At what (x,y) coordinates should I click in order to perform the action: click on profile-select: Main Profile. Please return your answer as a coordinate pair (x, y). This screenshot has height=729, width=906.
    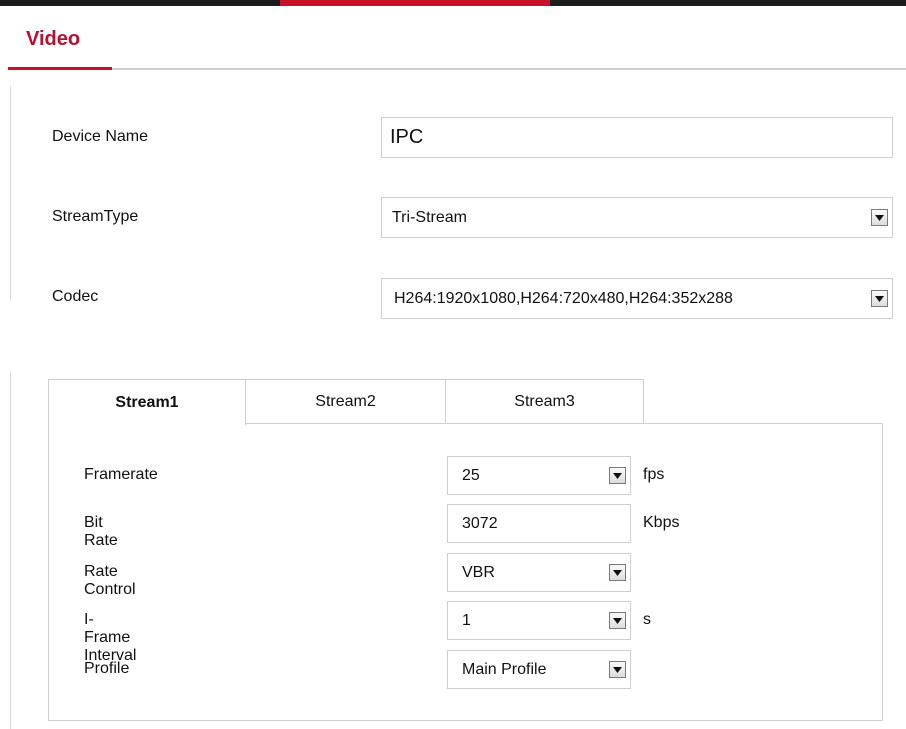
    Looking at the image, I should click on (539, 669).